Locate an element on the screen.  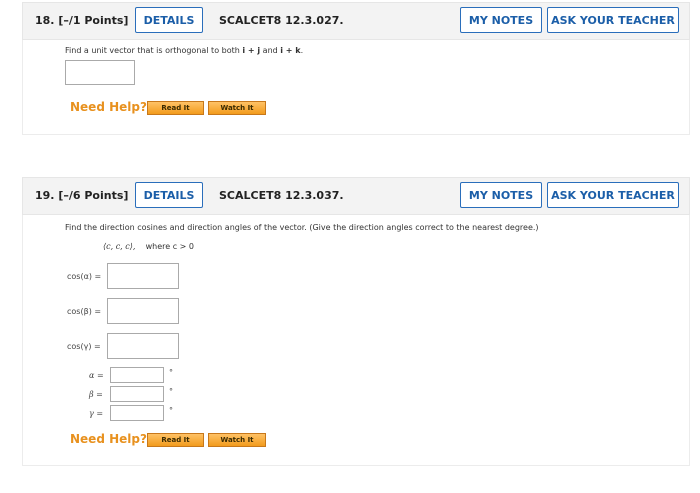
q19-my-notes-button: MY NOTES is located at coordinates (501, 195).